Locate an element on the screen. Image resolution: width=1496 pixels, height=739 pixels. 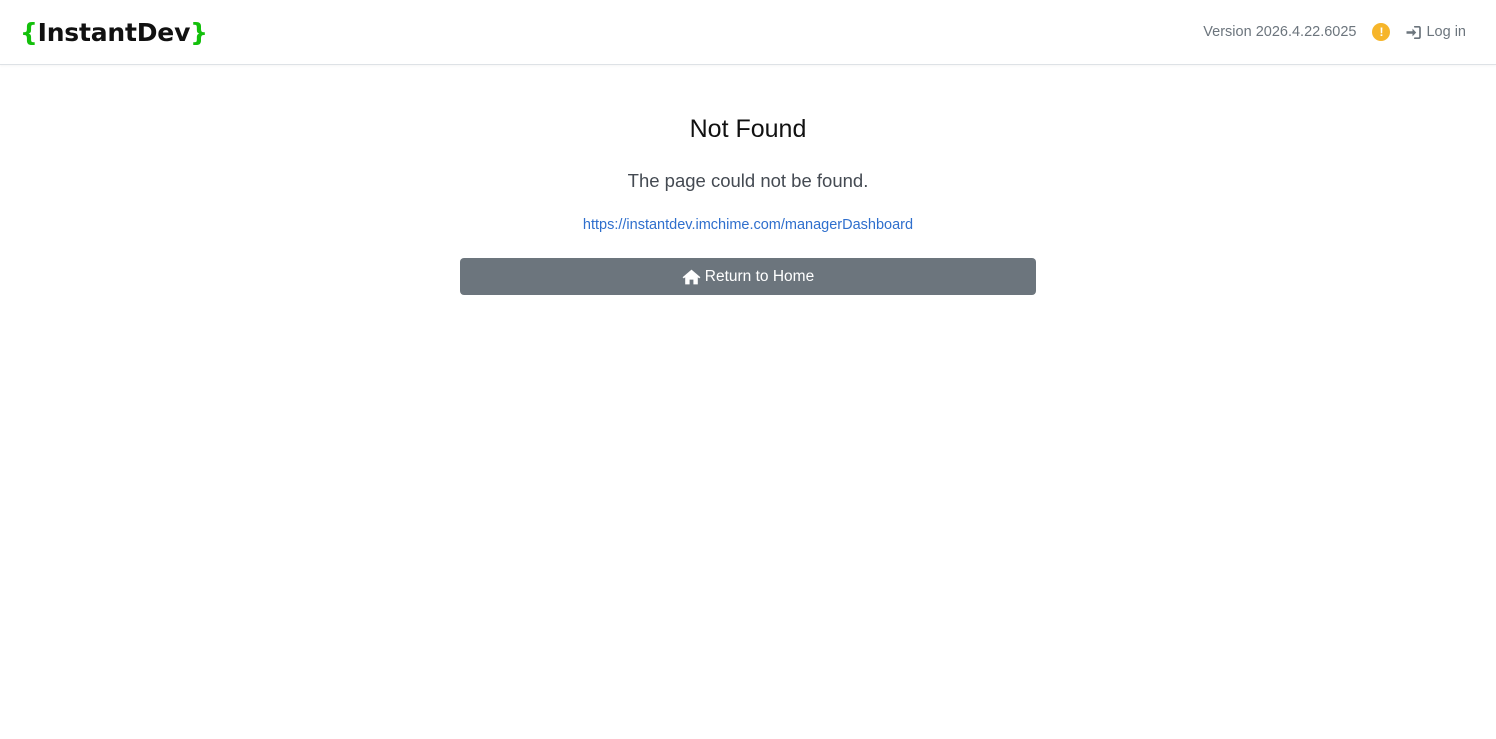
navbar-right: Version 2026.4.22.6025 ! Log in is located at coordinates (1334, 32).